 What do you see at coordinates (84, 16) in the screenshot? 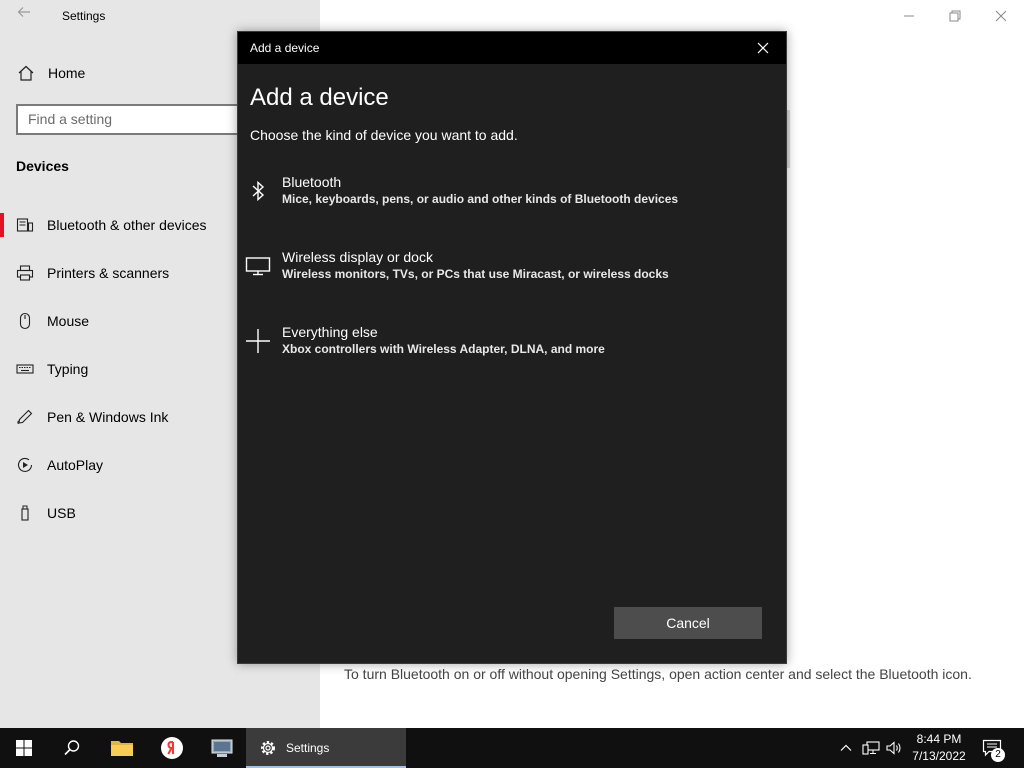
I see `window-title: Settings` at bounding box center [84, 16].